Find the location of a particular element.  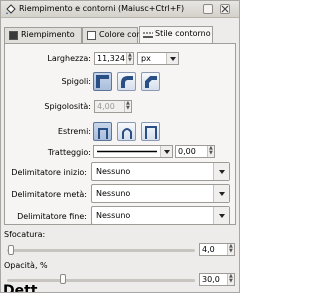

dash-offset-spinner: ▲ ▼ is located at coordinates (210, 151).